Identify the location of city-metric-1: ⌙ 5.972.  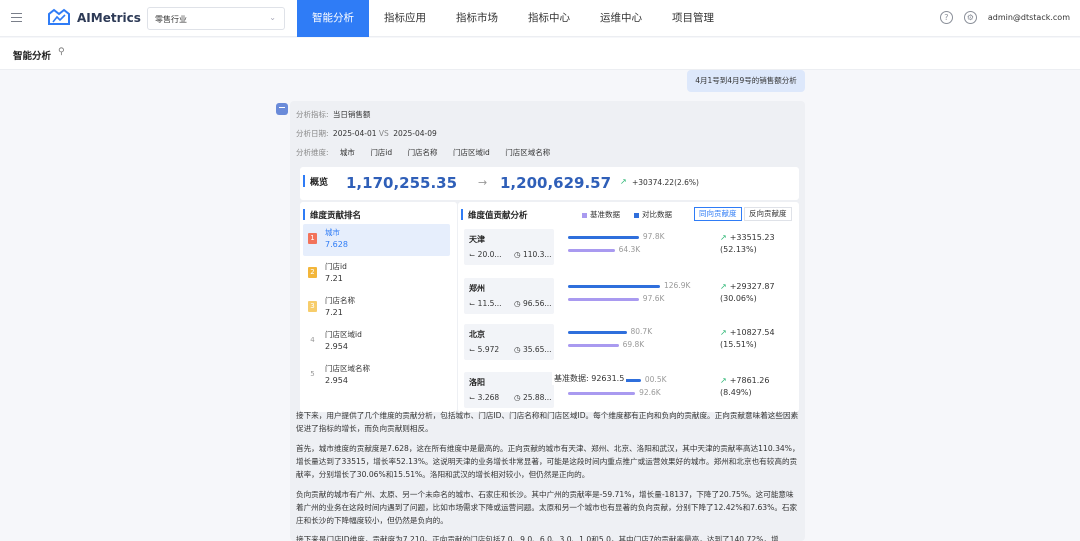
(484, 349).